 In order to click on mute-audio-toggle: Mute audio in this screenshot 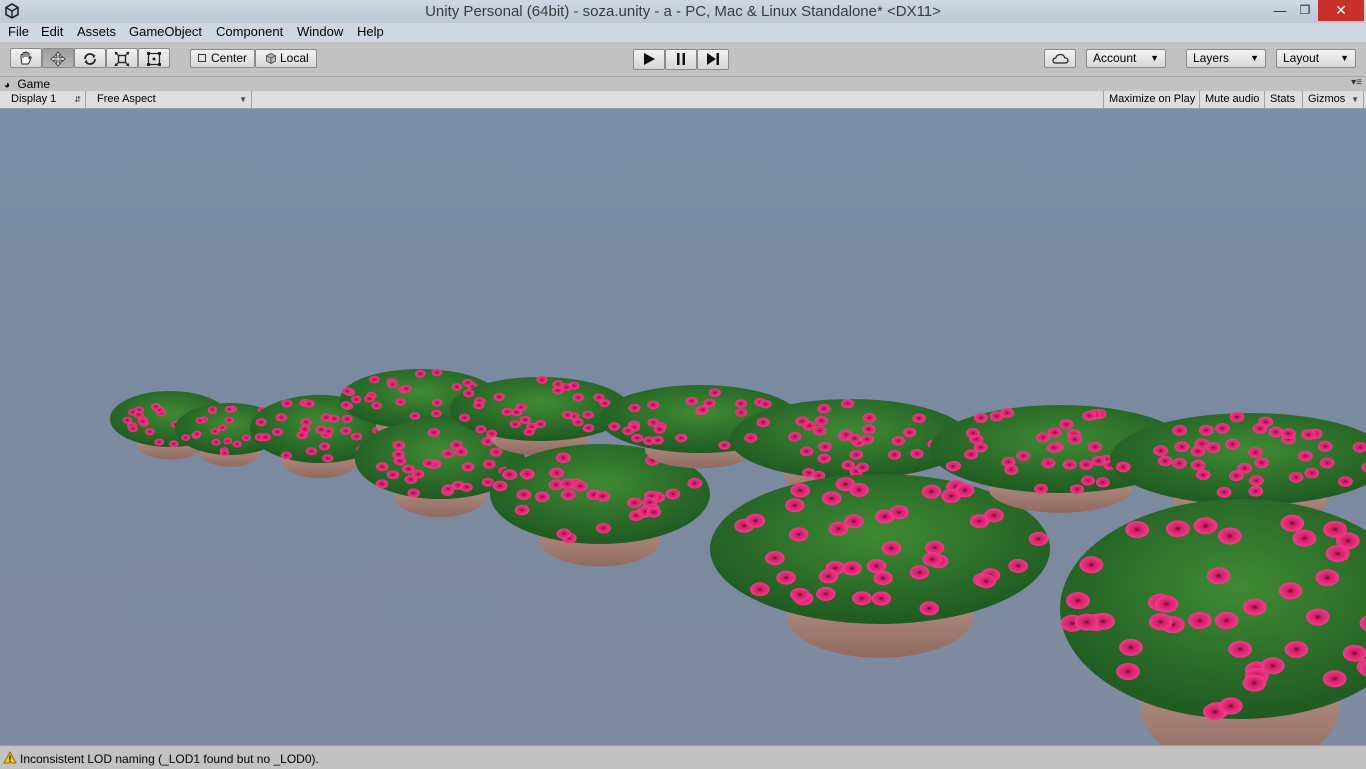, I will do `click(1232, 99)`.